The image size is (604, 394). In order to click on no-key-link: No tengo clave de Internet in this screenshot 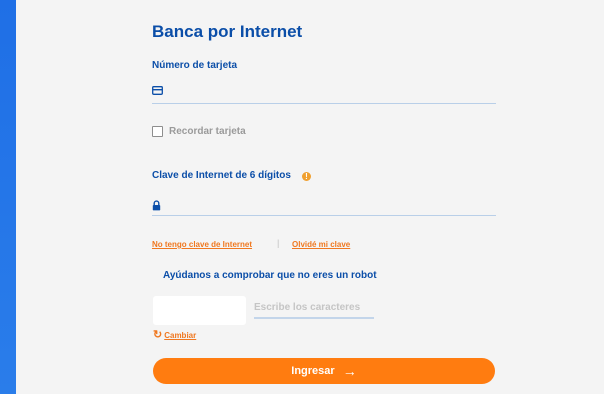, I will do `click(202, 244)`.